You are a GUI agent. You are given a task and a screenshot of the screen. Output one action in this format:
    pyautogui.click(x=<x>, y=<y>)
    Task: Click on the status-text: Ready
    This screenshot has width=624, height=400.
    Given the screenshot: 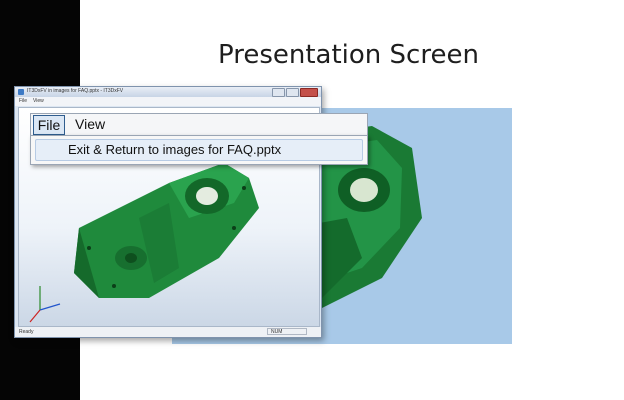 What is the action you would take?
    pyautogui.click(x=26, y=332)
    